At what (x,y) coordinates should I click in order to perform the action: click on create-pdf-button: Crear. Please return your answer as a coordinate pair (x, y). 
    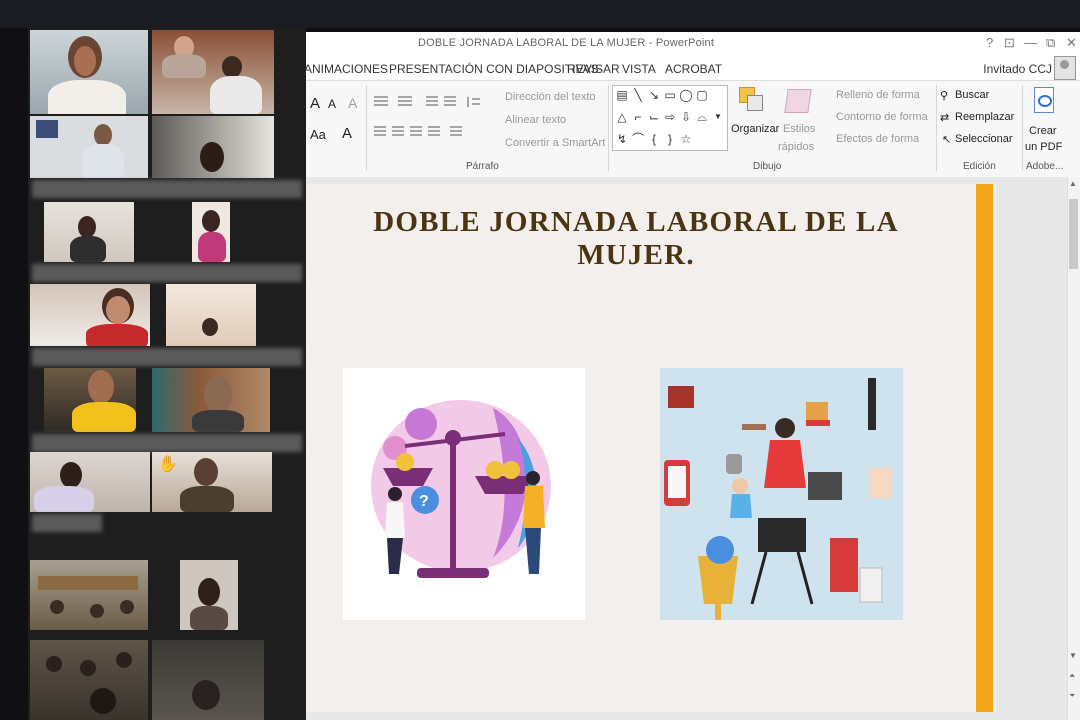
    Looking at the image, I should click on (1043, 131).